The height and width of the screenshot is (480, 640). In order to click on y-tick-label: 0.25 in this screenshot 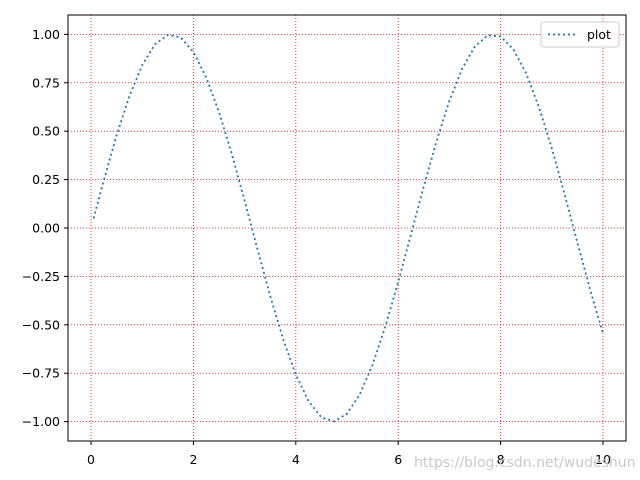, I will do `click(46, 179)`.